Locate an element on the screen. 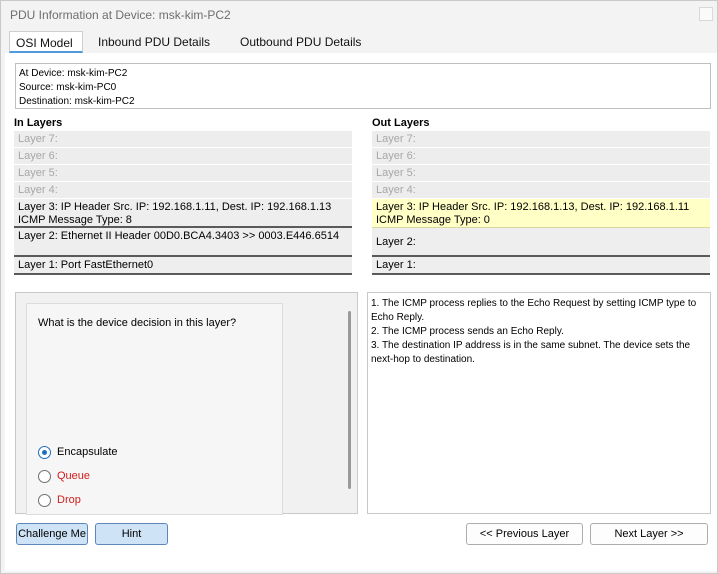 Image resolution: width=718 pixels, height=574 pixels. out-layers-list: Layer 7: Layer 6: Layer 5: Layer 4 is located at coordinates (541, 203).